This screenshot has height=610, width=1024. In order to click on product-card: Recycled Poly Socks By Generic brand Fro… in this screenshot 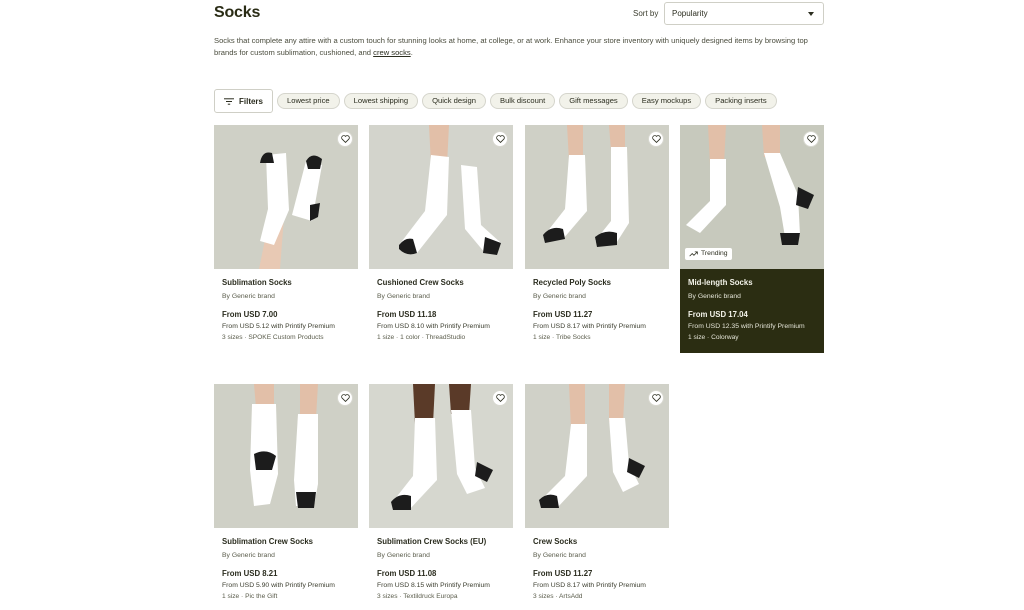, I will do `click(597, 239)`.